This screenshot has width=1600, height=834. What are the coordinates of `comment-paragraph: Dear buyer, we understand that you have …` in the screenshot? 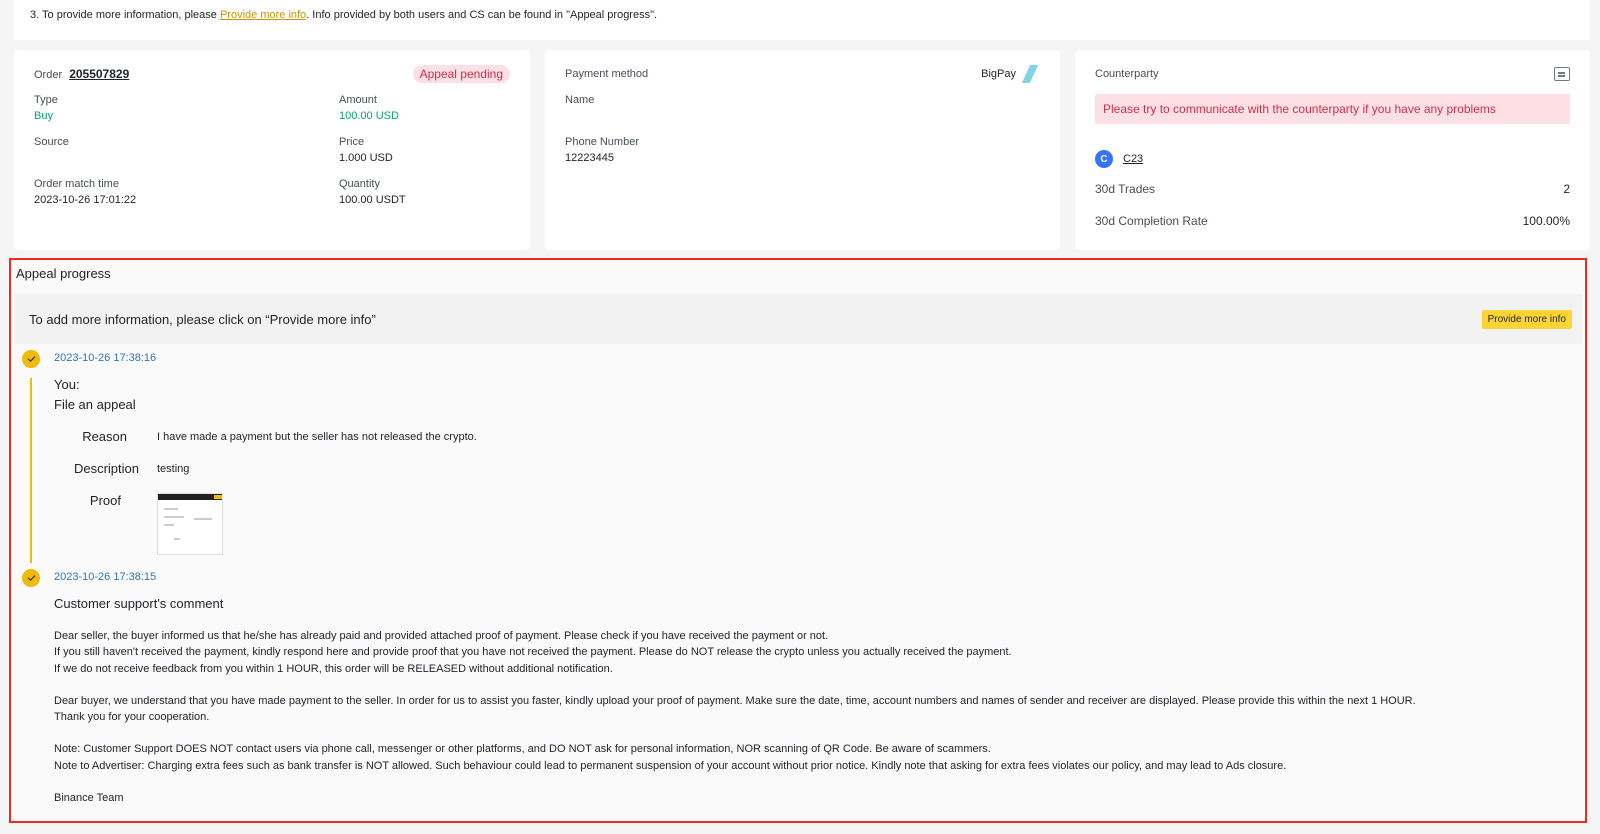 It's located at (735, 709).